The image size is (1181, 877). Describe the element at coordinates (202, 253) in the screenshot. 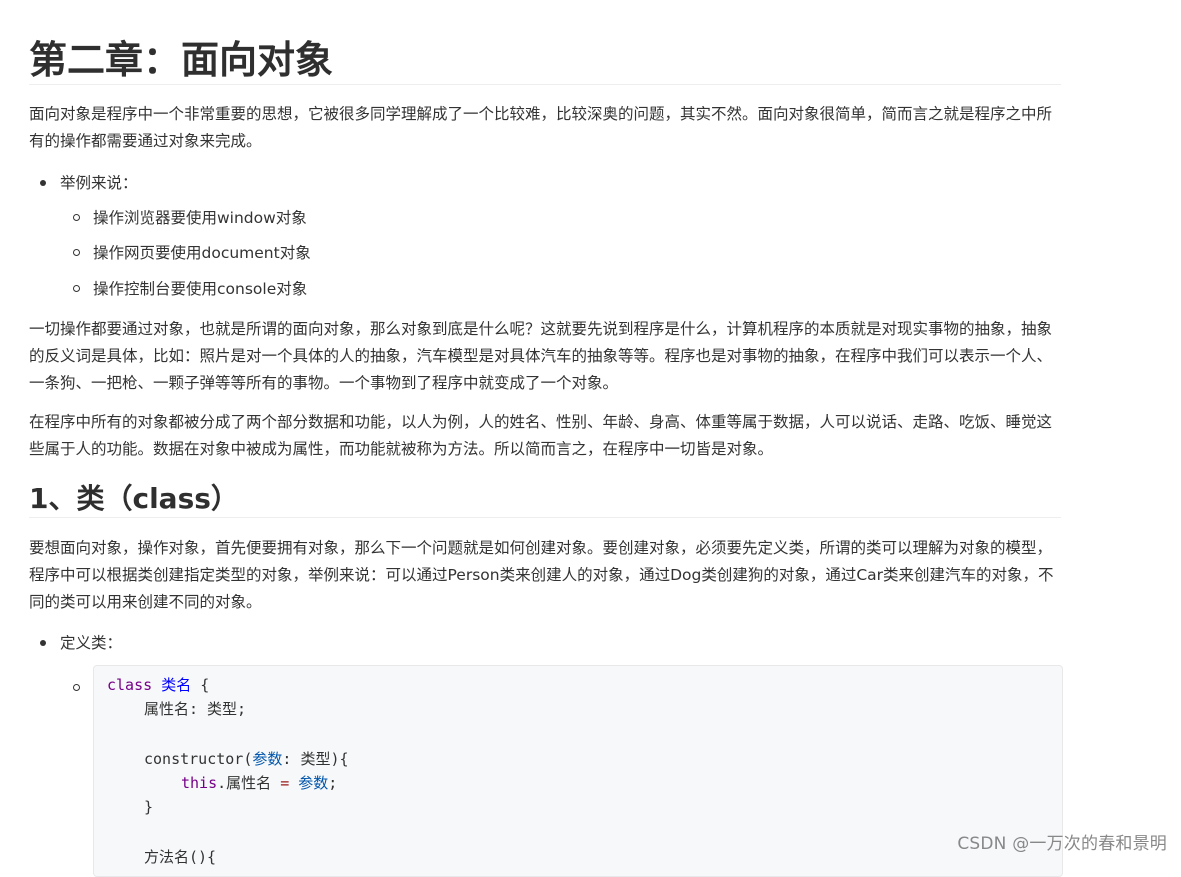

I see `list-item: 操作网页要使用document对象` at that location.